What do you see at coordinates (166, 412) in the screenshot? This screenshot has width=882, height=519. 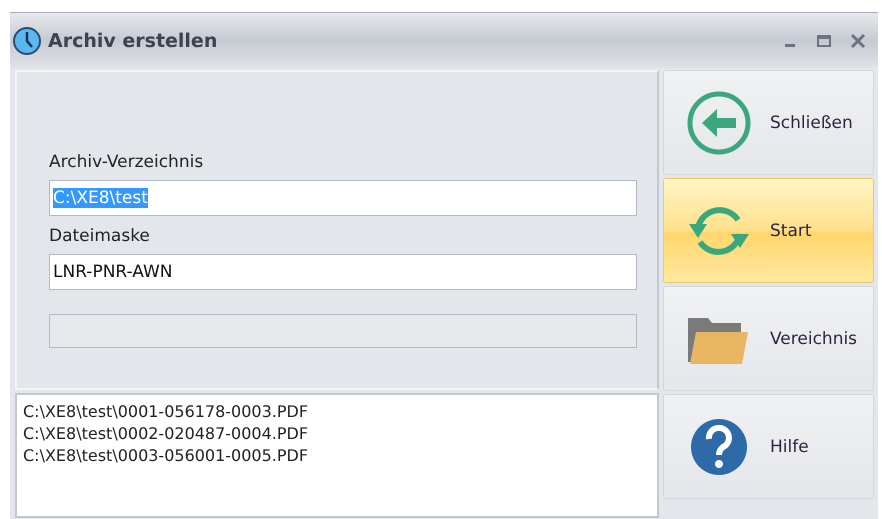 I see `file-path: C:\XE8\test\0001-056178-0003.PDF` at bounding box center [166, 412].